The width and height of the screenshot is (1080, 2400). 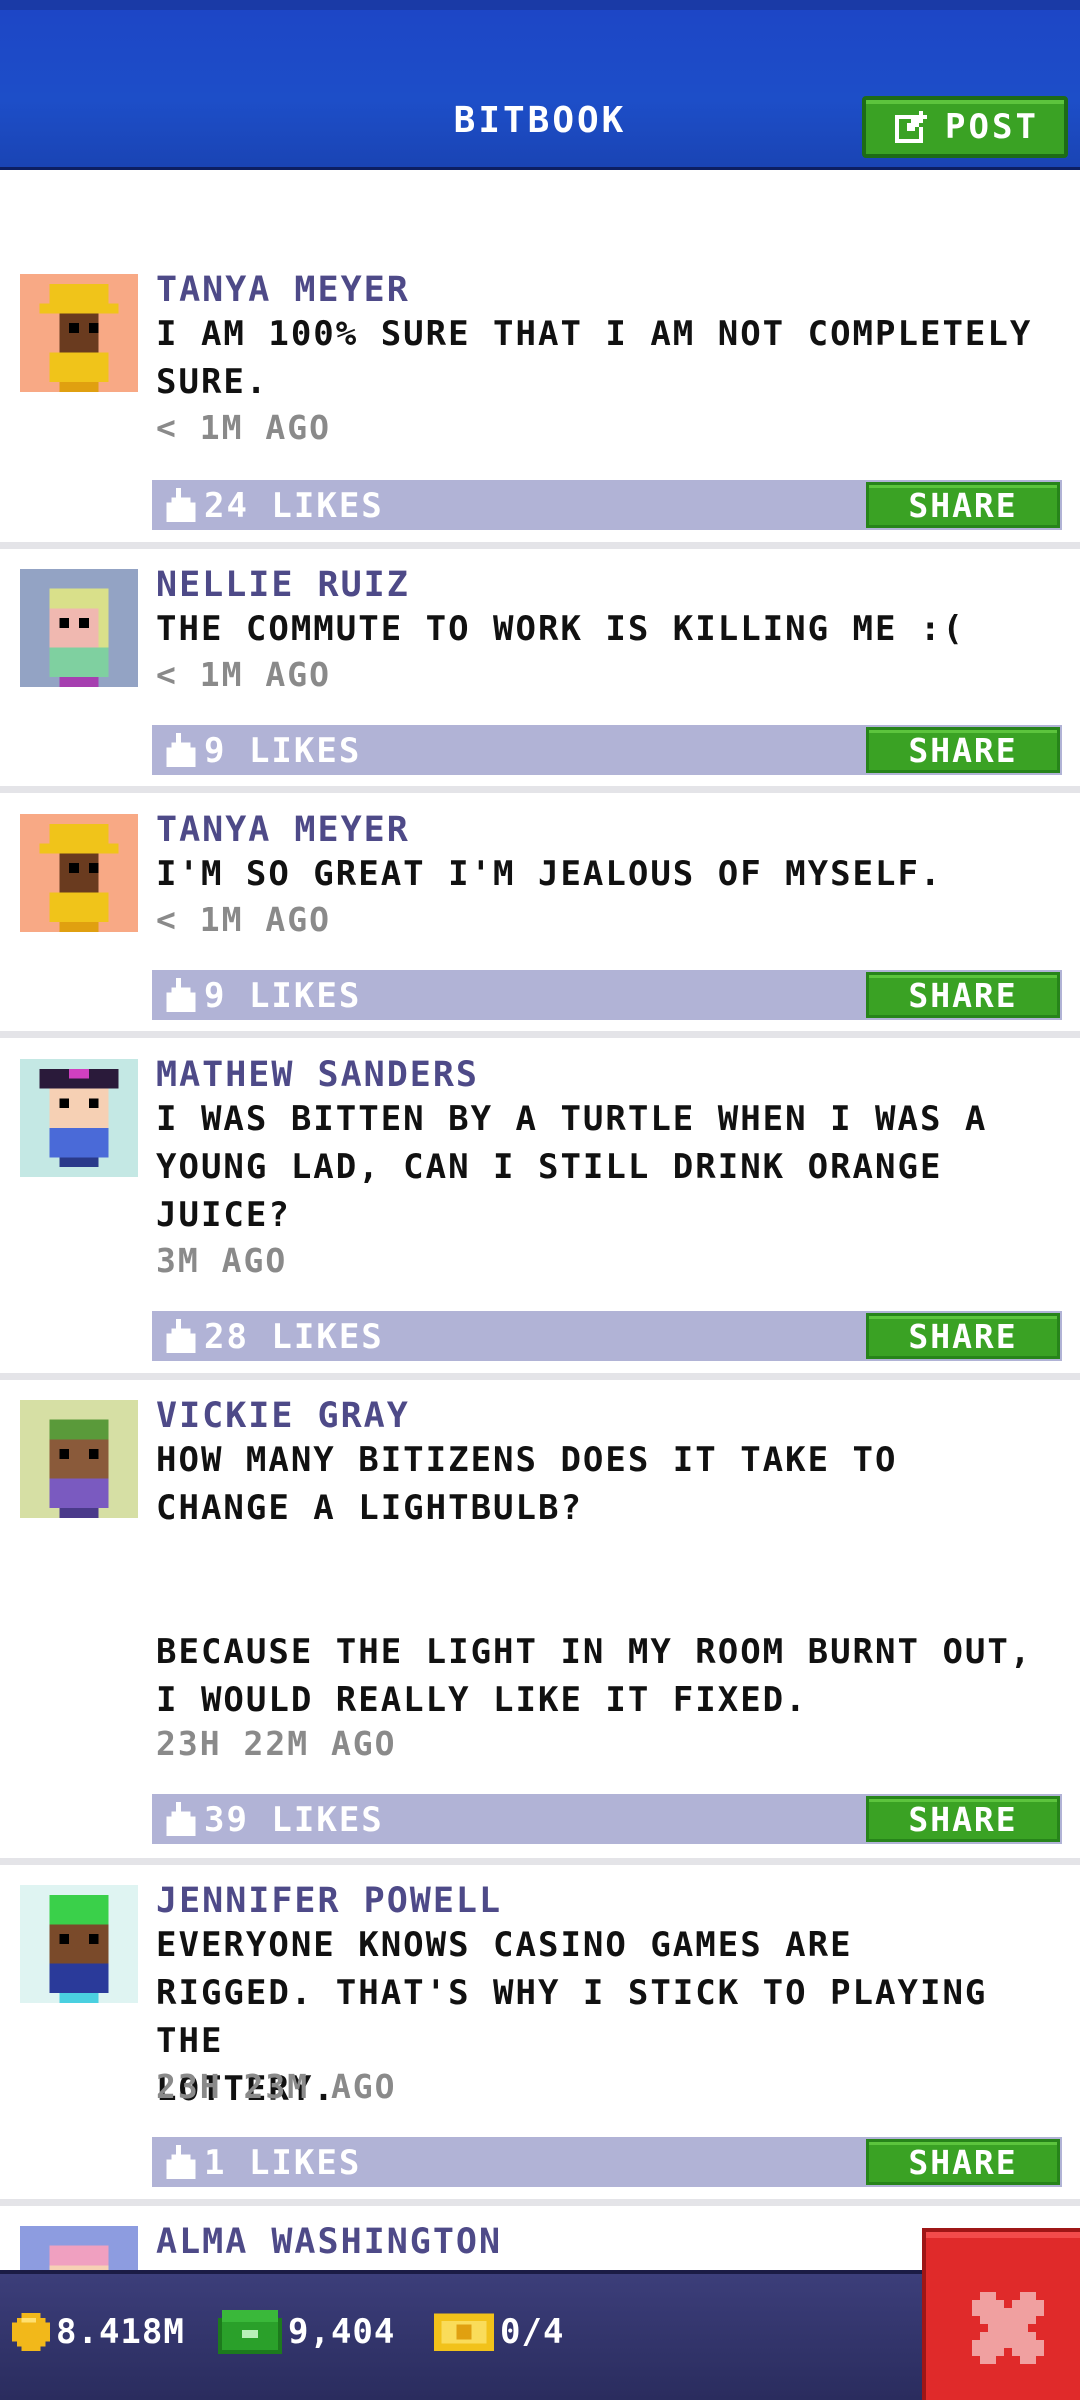 What do you see at coordinates (31, 2332) in the screenshot?
I see `coin-icon` at bounding box center [31, 2332].